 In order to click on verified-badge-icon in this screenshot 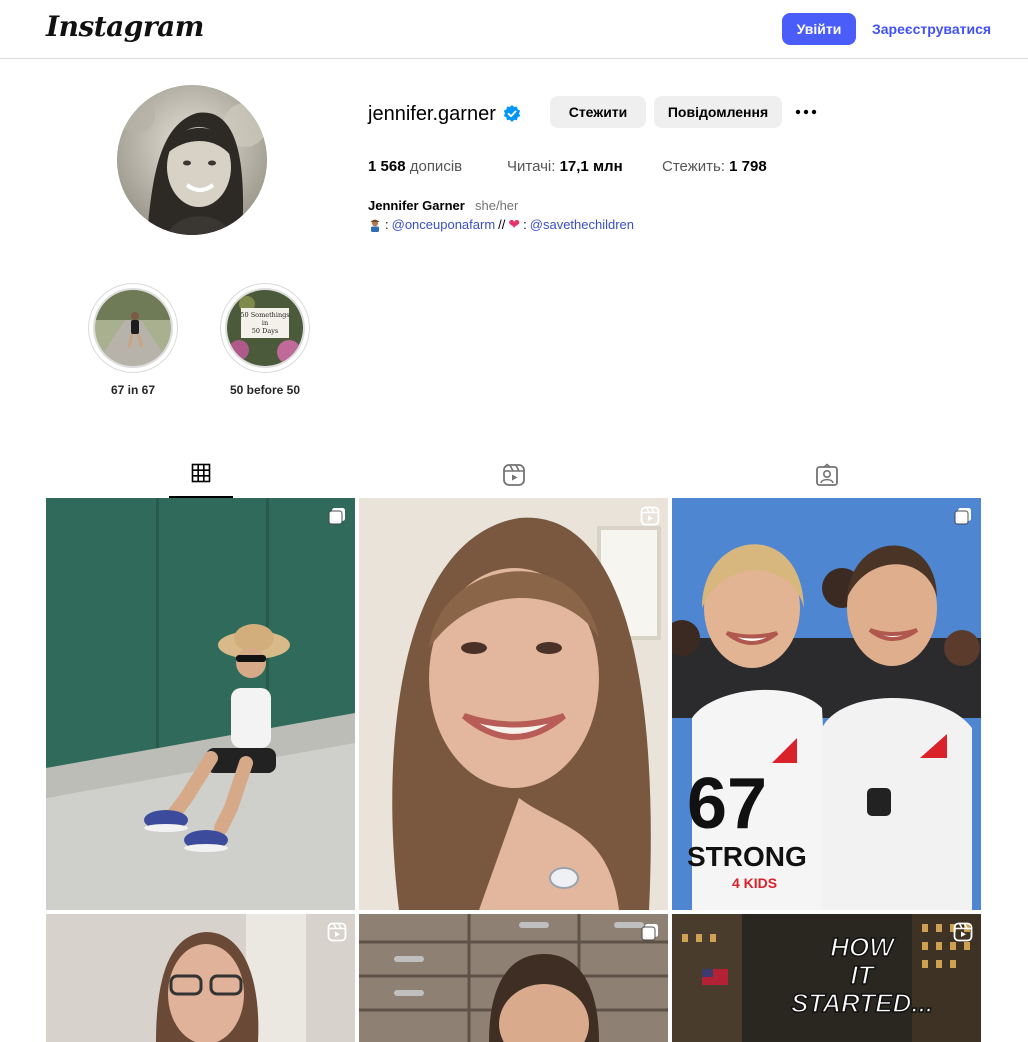, I will do `click(512, 113)`.